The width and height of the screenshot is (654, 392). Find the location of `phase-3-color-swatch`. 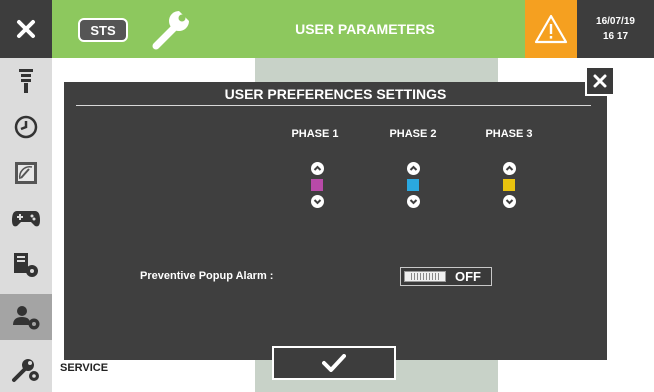

phase-3-color-swatch is located at coordinates (509, 185).